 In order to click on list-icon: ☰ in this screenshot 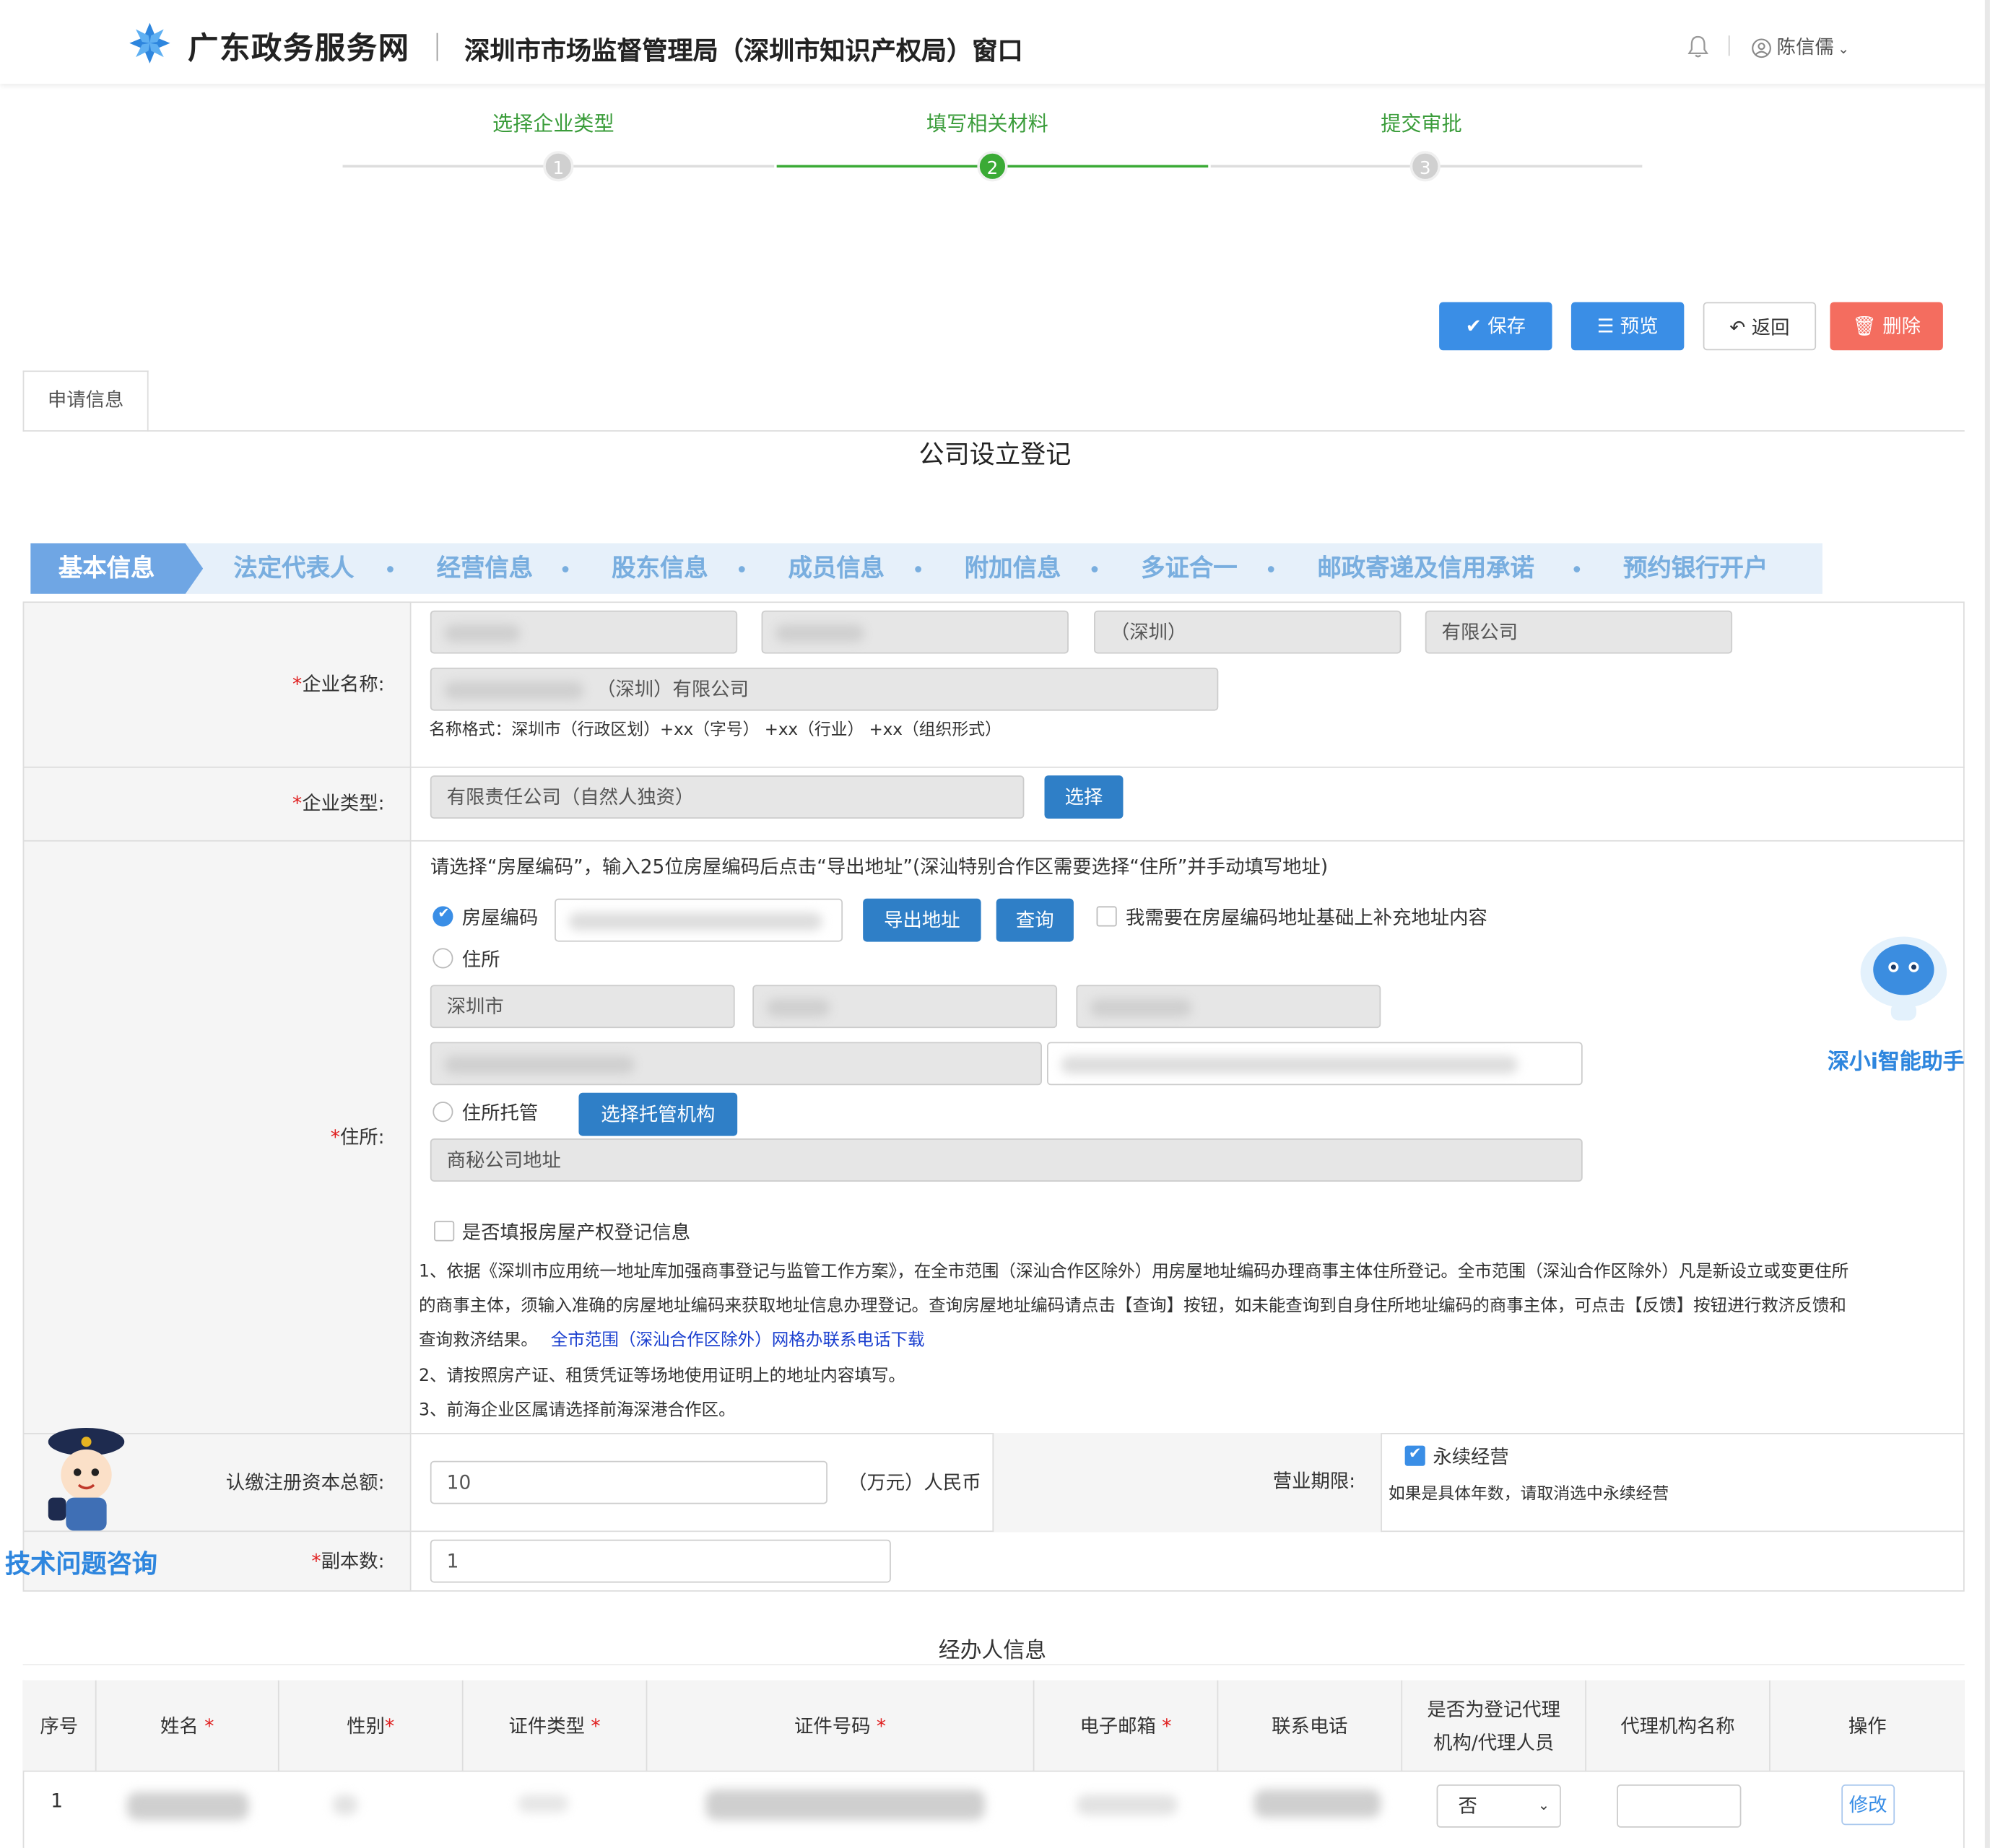, I will do `click(1605, 326)`.